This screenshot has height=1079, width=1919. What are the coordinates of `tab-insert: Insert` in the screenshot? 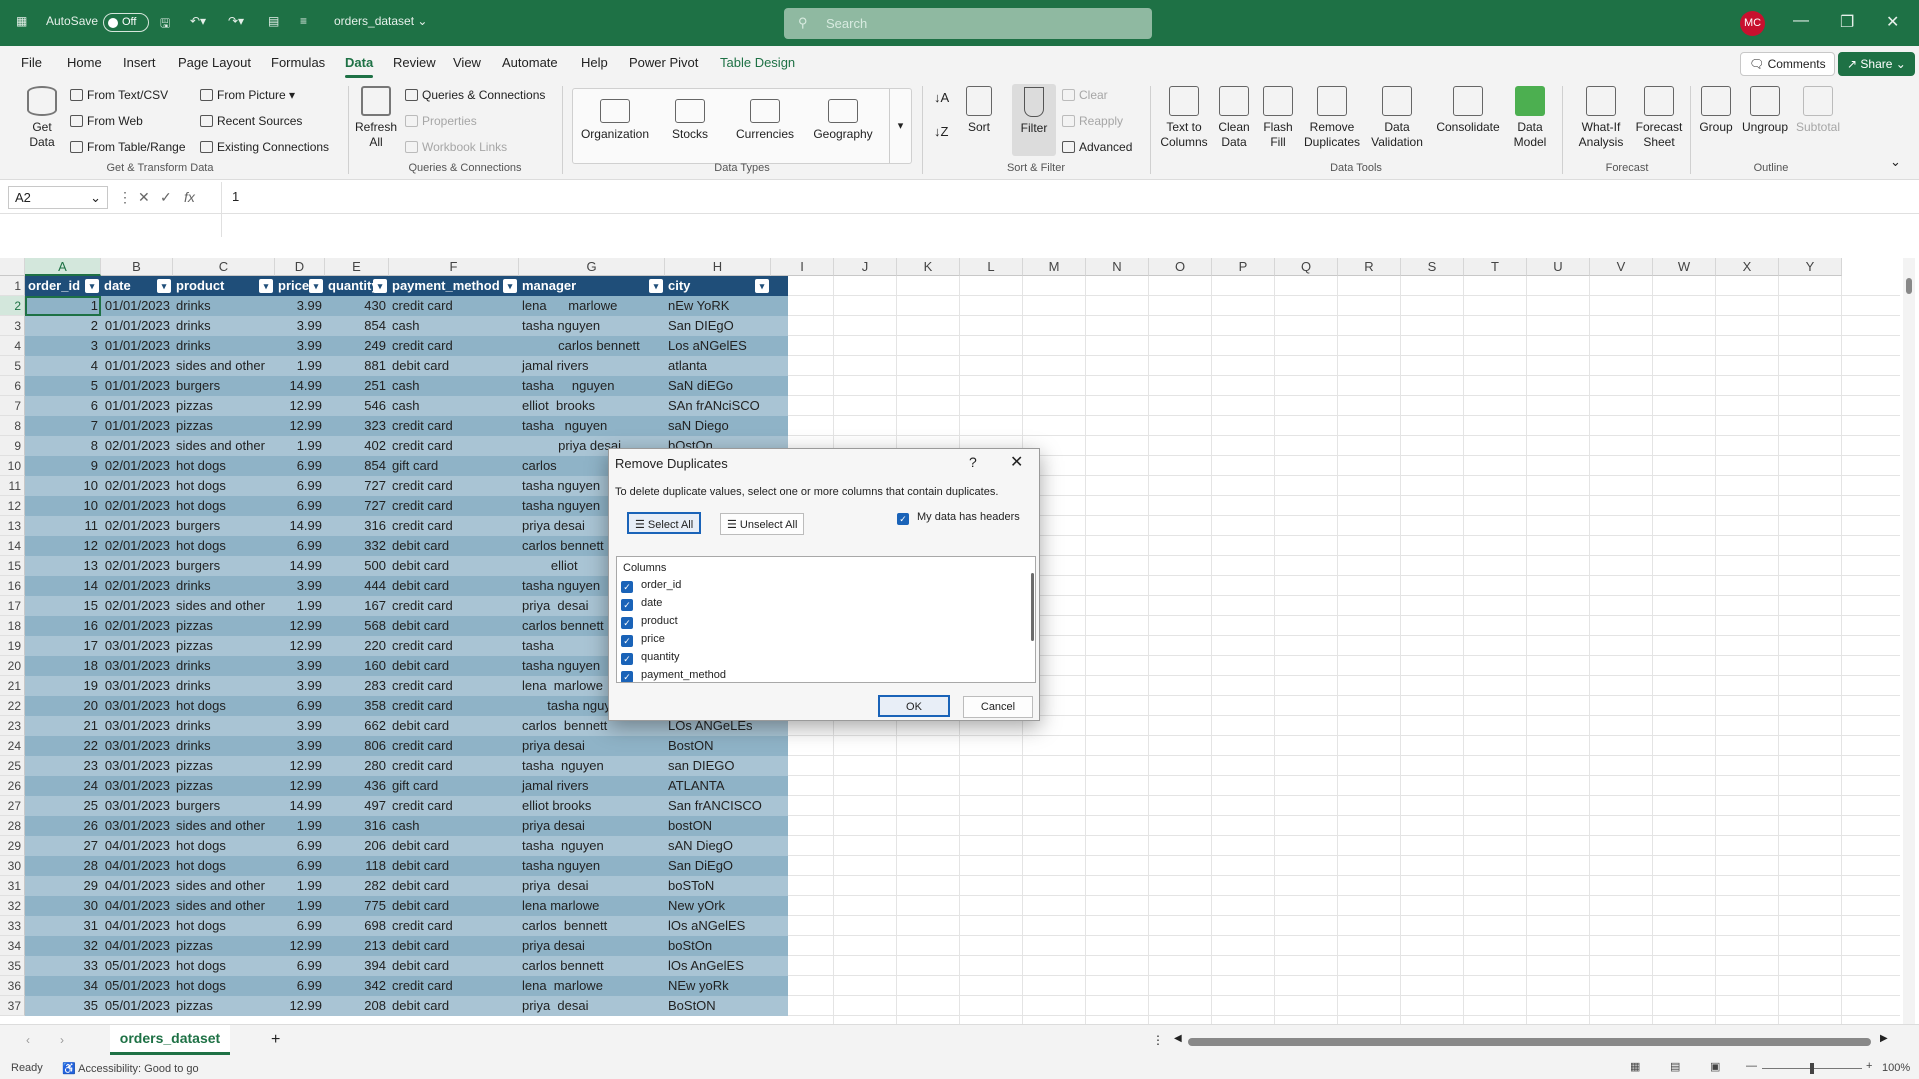 It's located at (139, 62).